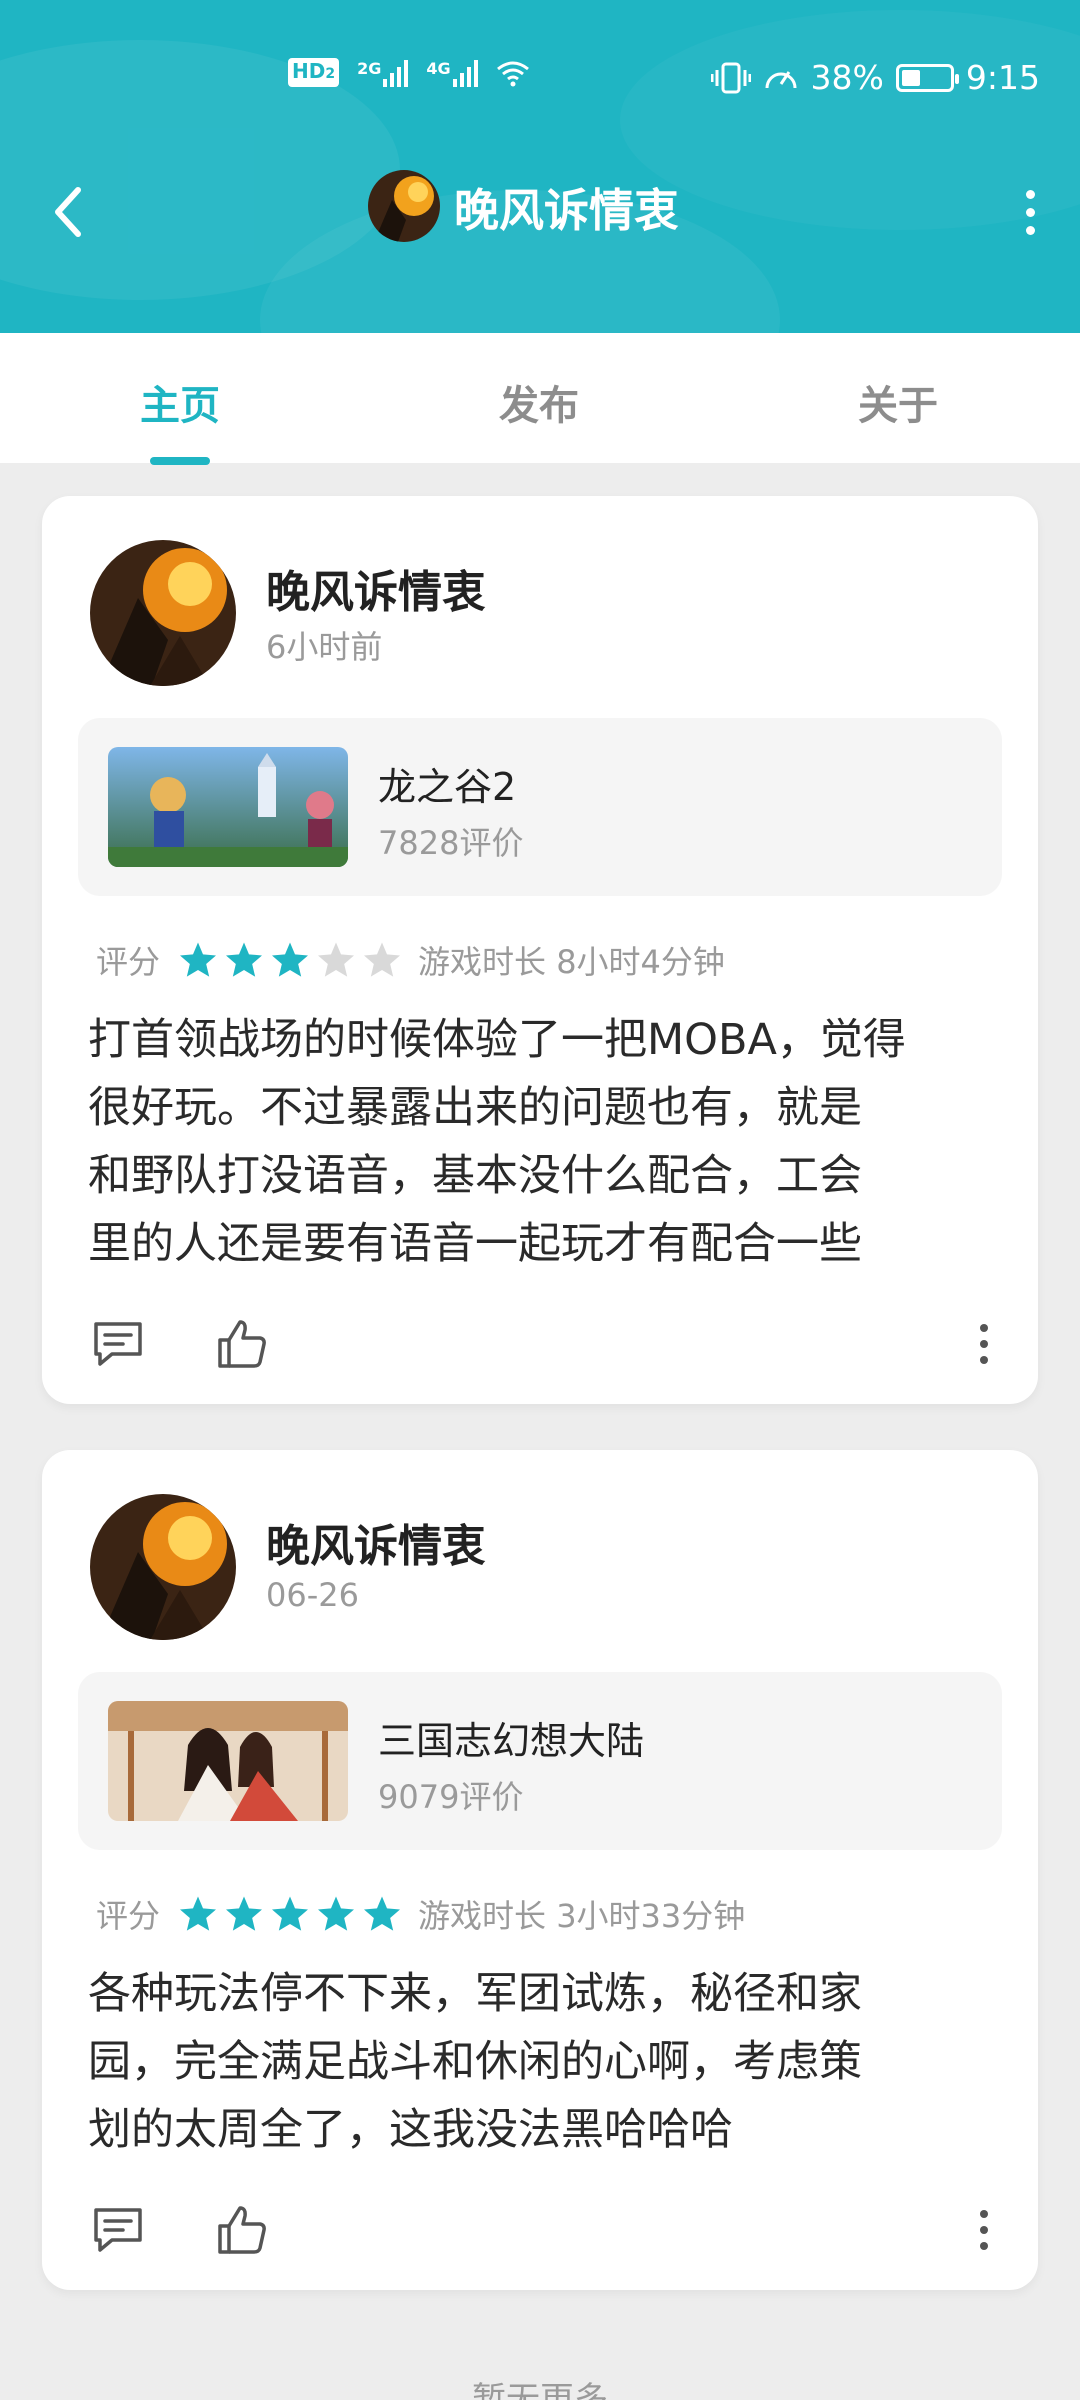  Describe the element at coordinates (451, 1797) in the screenshot. I see `game-review-count: 9079评价` at that location.